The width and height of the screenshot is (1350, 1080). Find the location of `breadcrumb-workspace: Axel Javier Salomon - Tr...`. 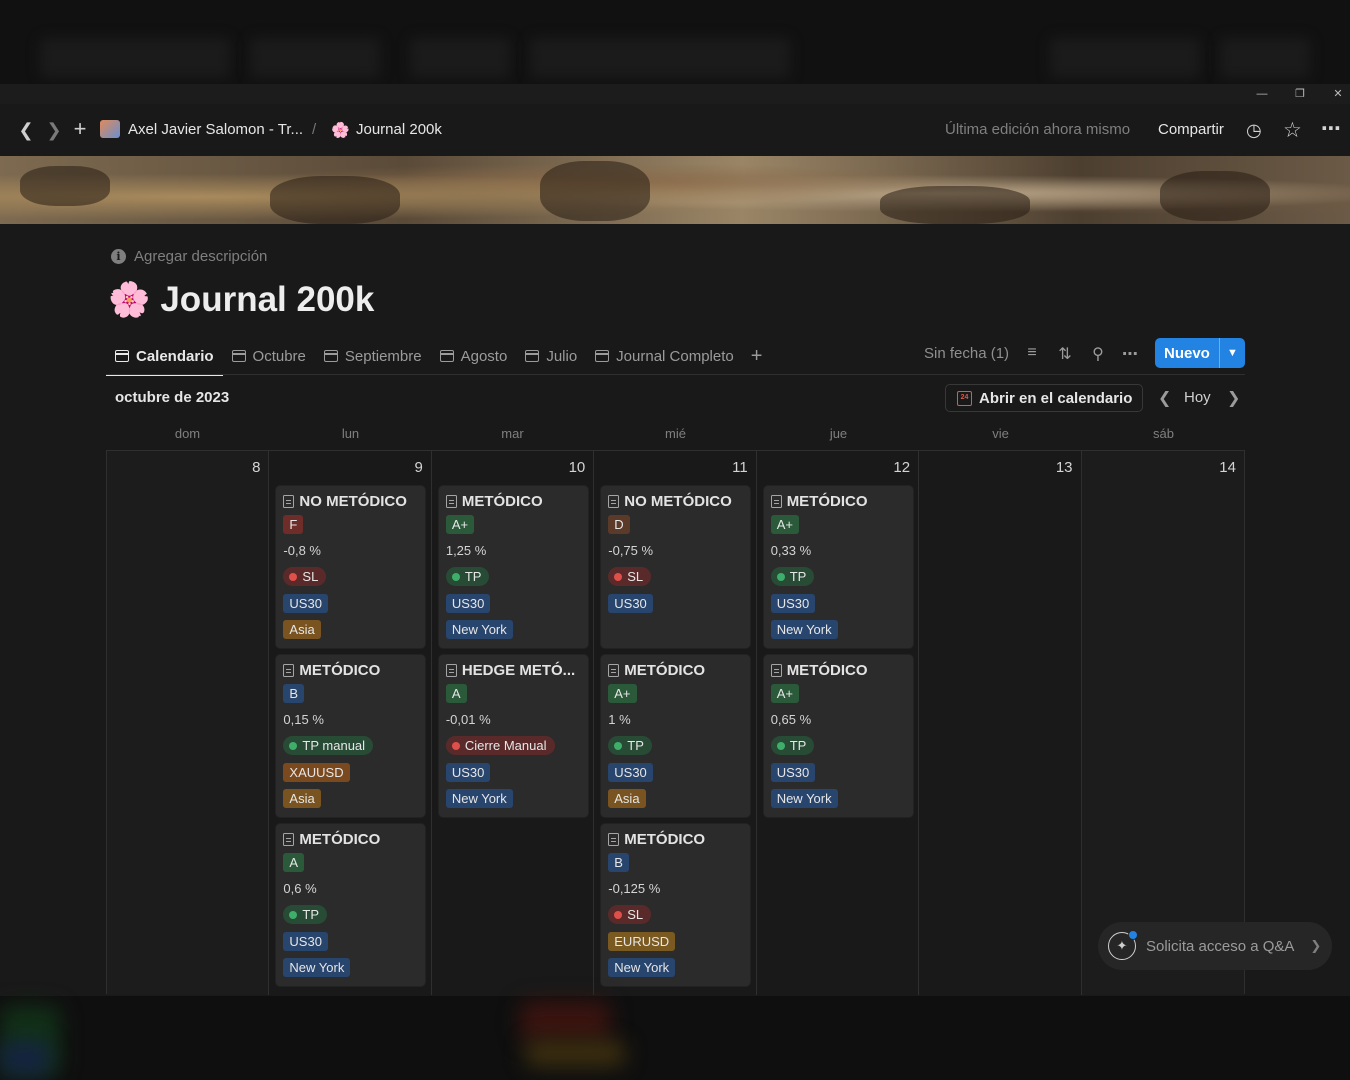

breadcrumb-workspace: Axel Javier Salomon - Tr... is located at coordinates (215, 129).